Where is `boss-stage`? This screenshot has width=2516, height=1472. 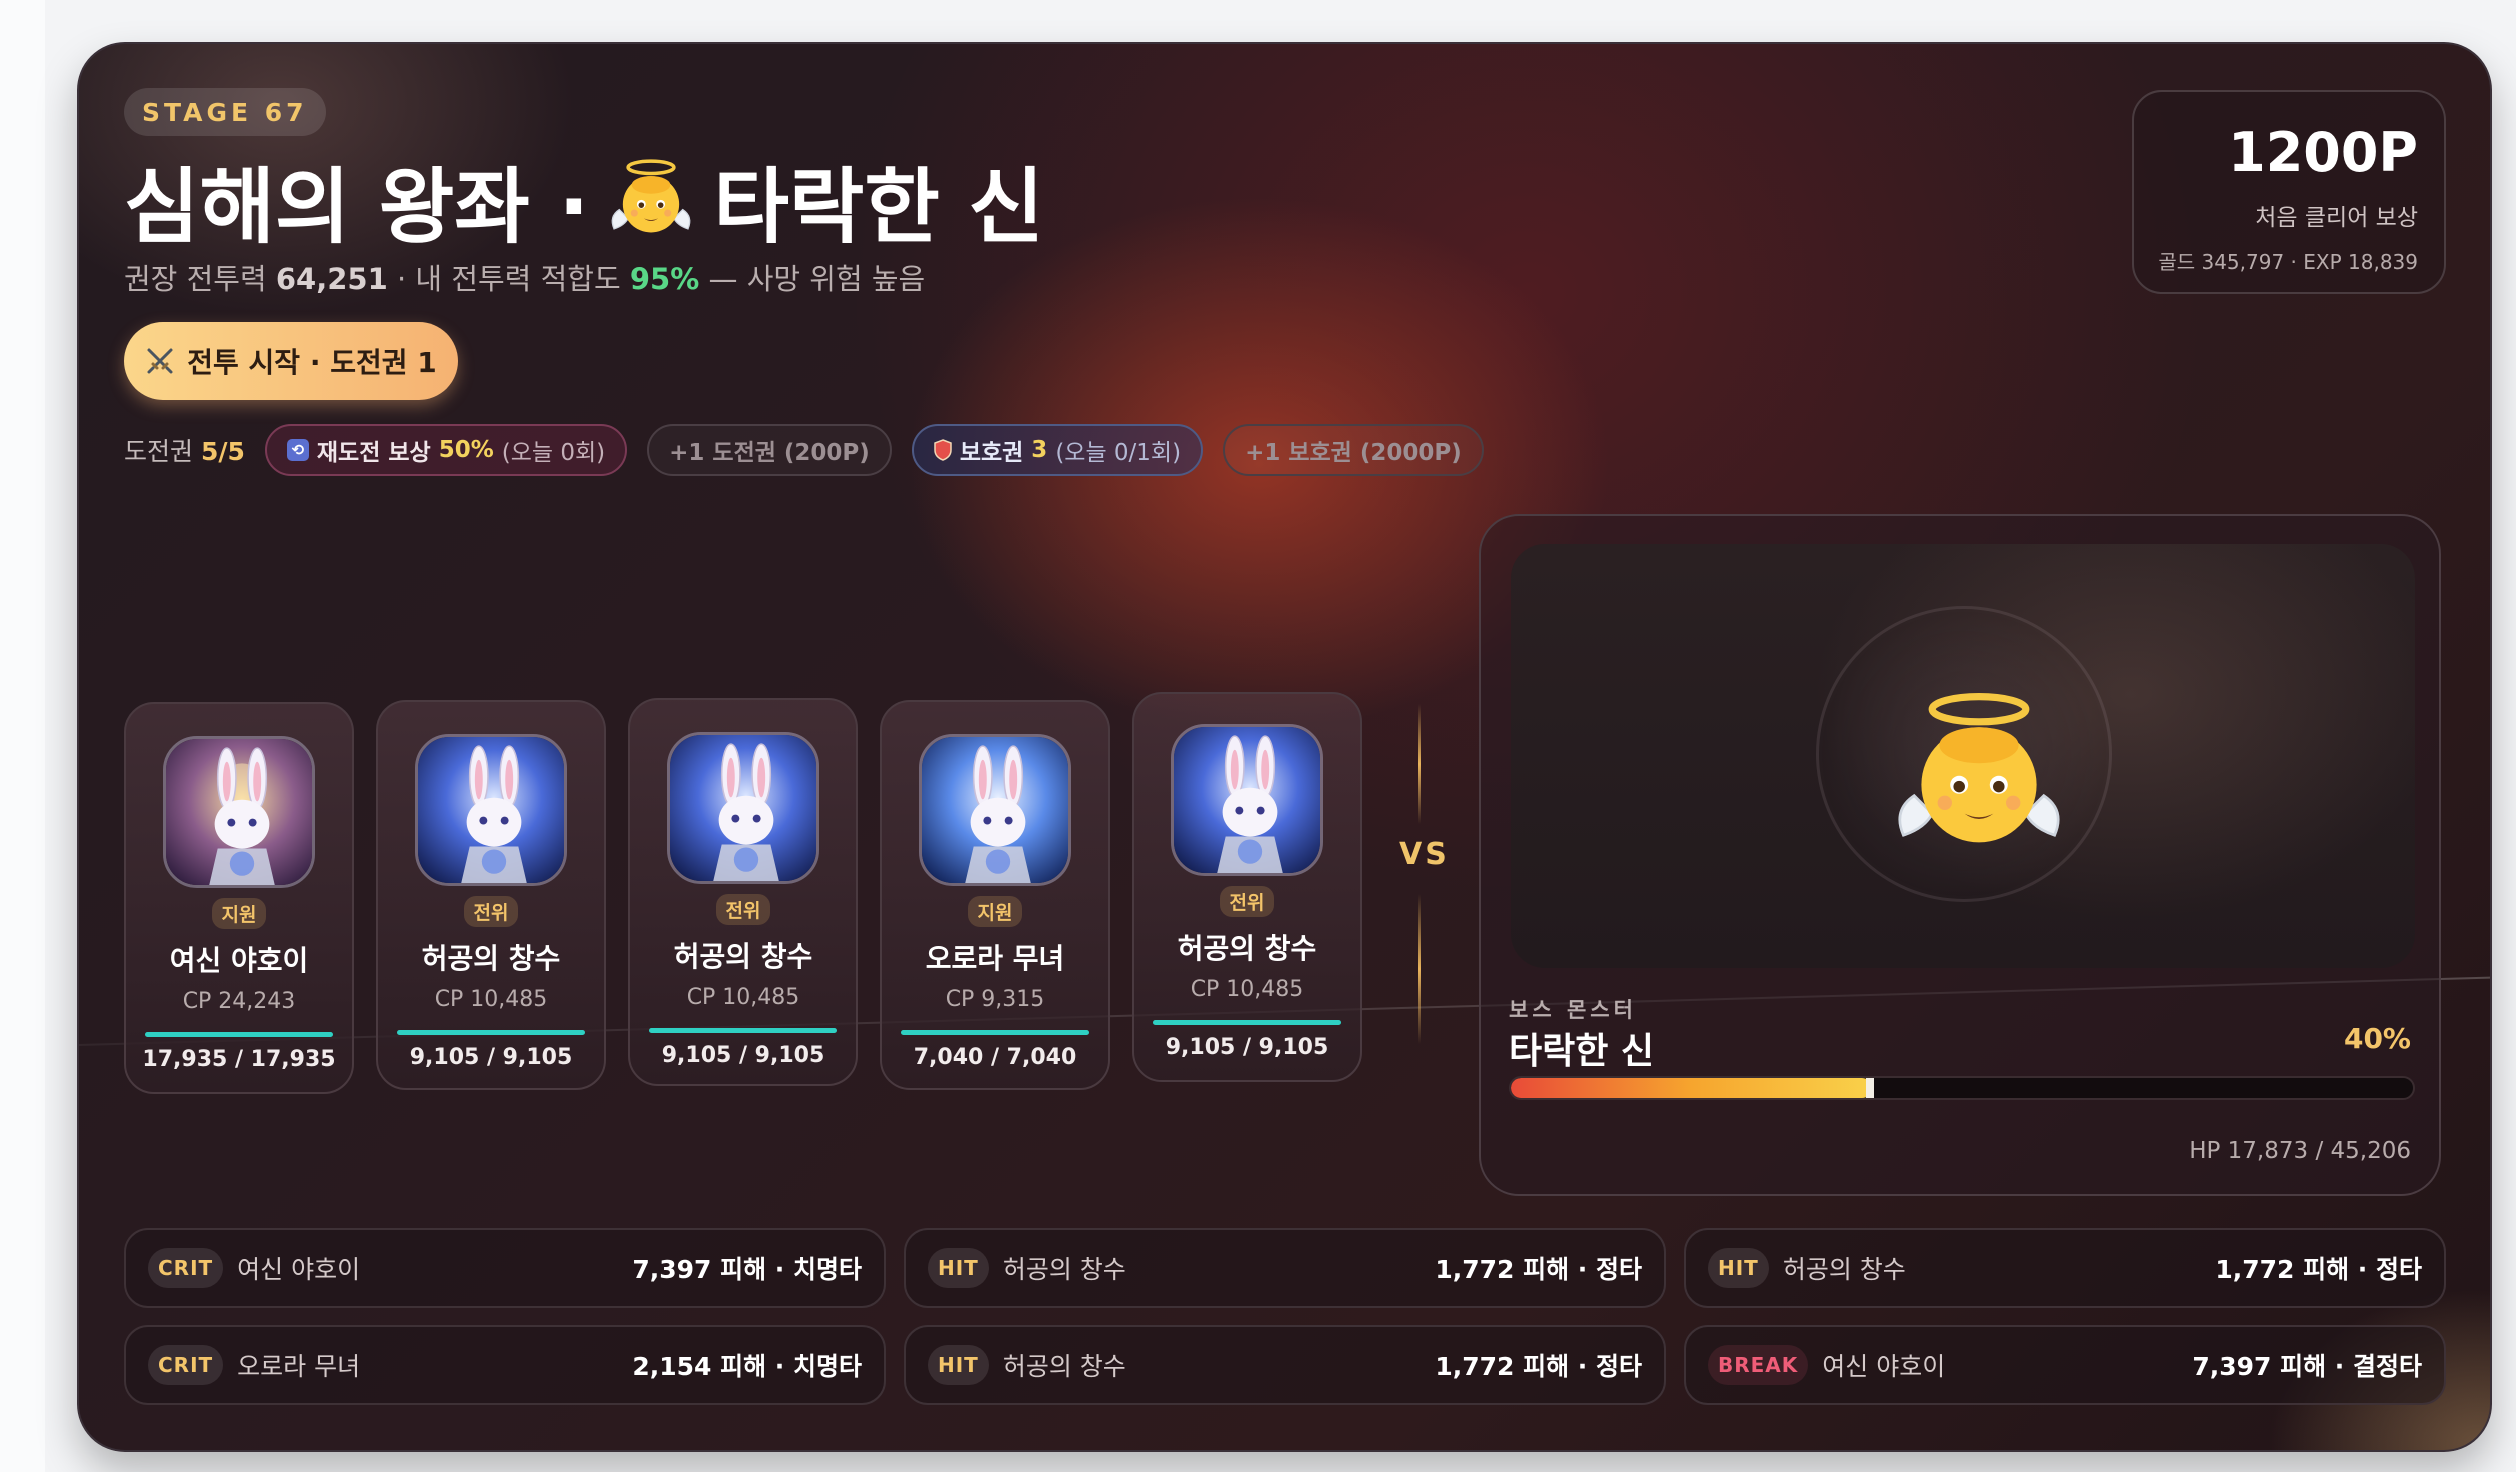
boss-stage is located at coordinates (1963, 756).